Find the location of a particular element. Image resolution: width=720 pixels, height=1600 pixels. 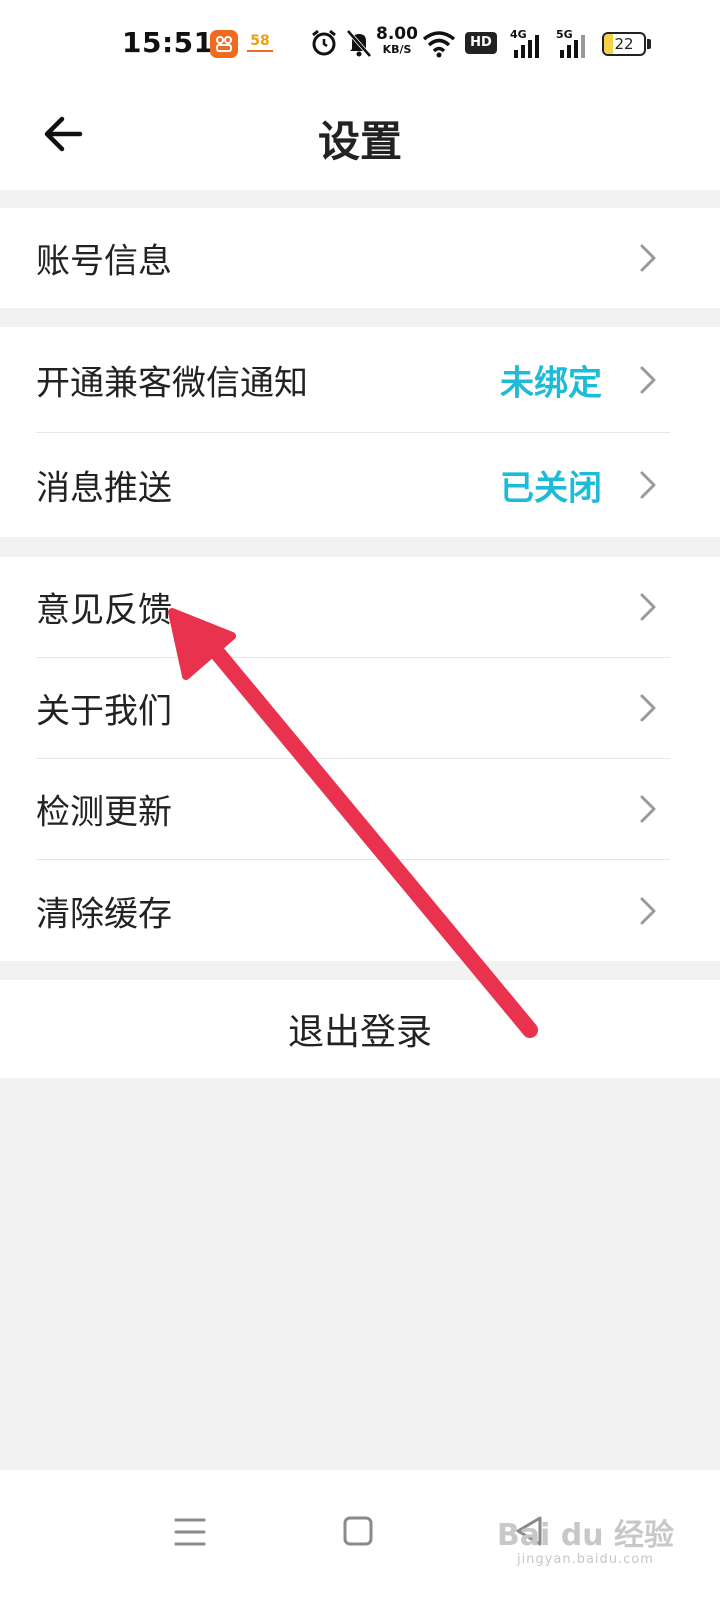

settings-row-clear-cache: 清除缓存 is located at coordinates (360, 910).